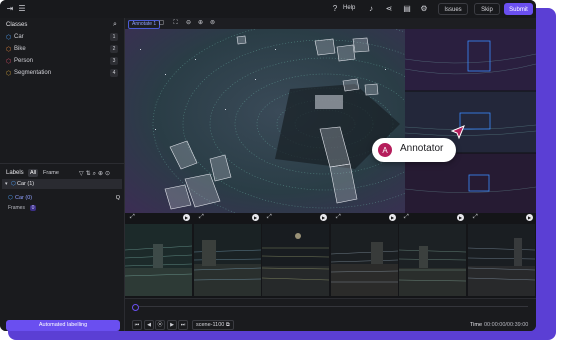 The width and height of the screenshot is (563, 345). What do you see at coordinates (228, 325) in the screenshot?
I see `copy-icon: ⧉` at bounding box center [228, 325].